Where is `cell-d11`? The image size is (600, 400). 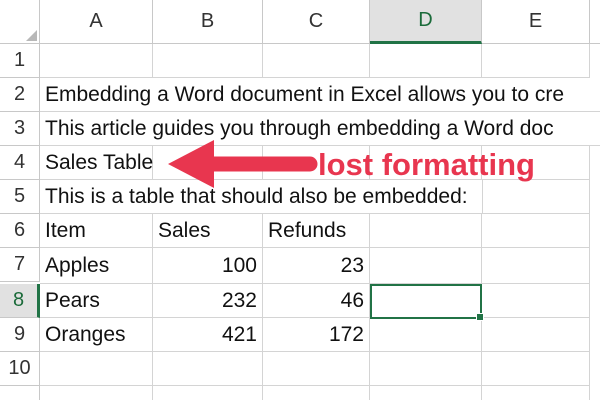 cell-d11 is located at coordinates (426, 393).